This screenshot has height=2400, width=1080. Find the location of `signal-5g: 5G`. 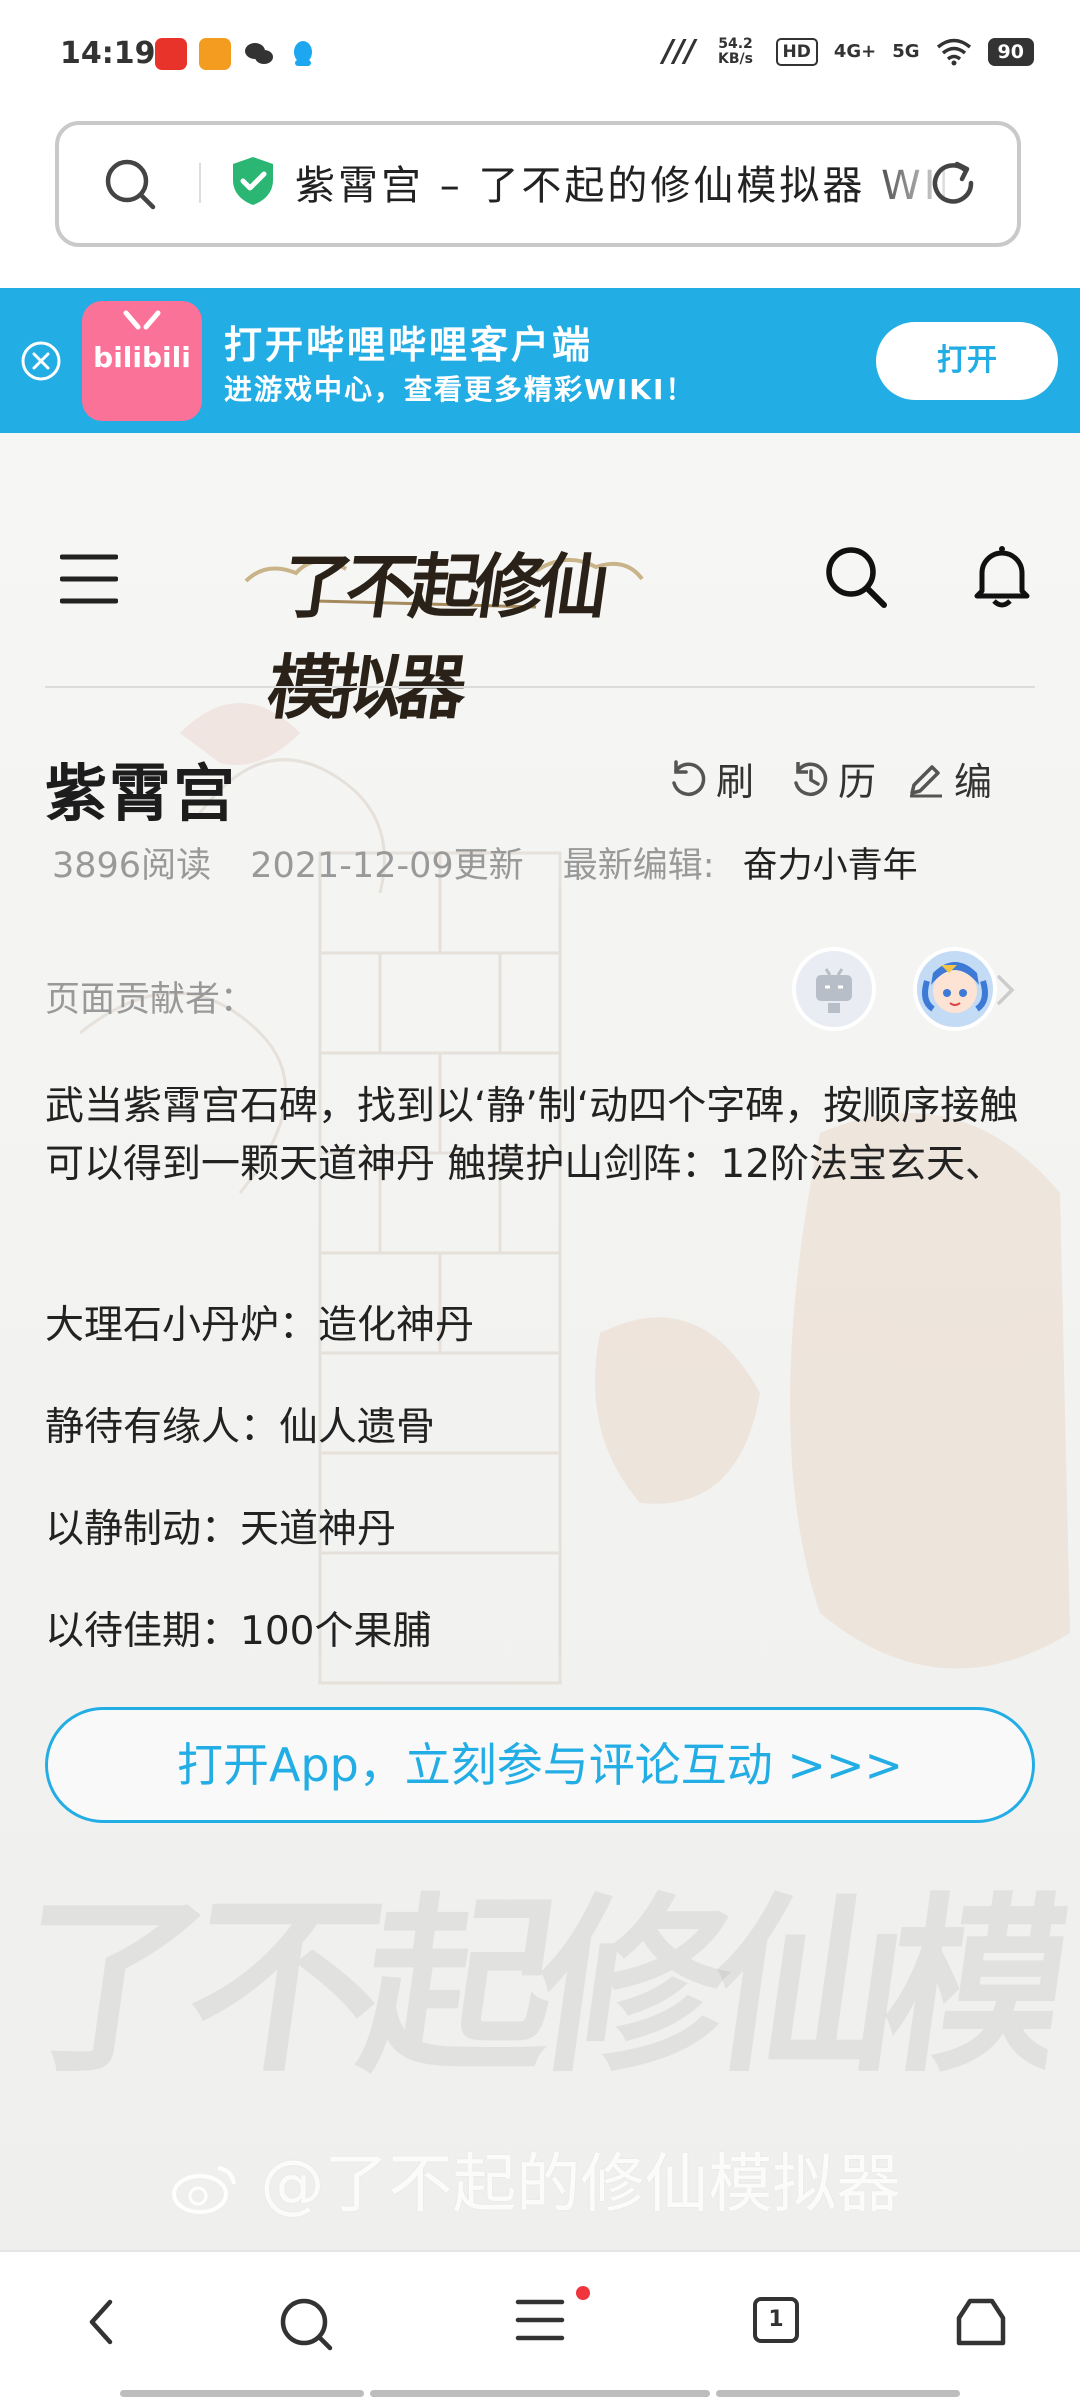

signal-5g: 5G is located at coordinates (906, 51).